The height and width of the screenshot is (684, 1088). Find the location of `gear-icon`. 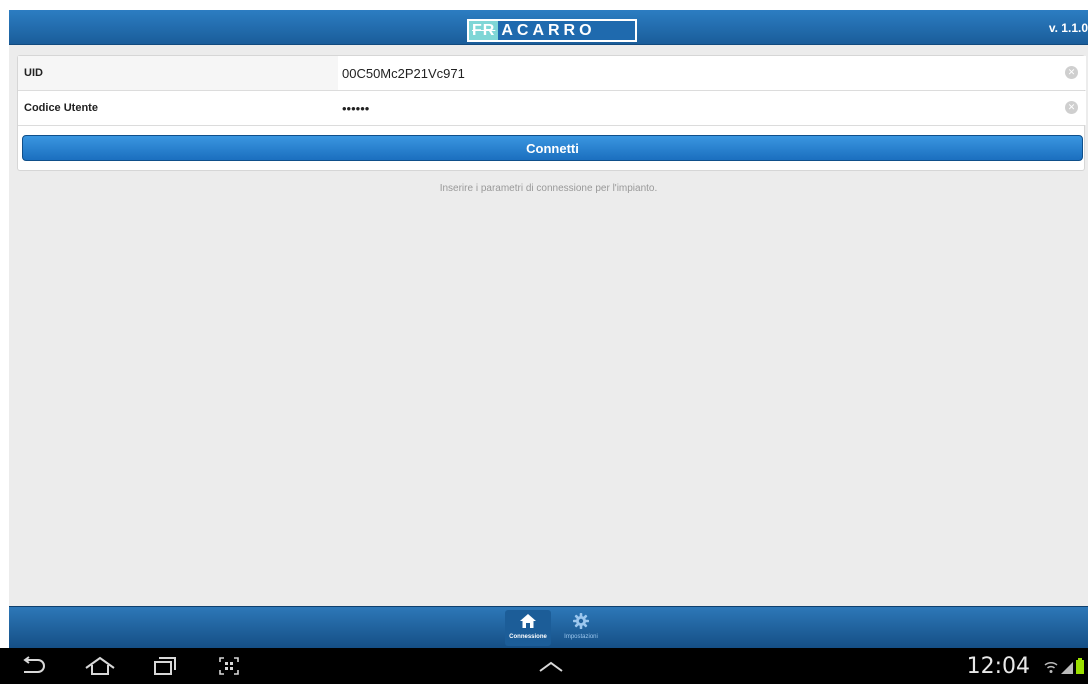

gear-icon is located at coordinates (581, 621).